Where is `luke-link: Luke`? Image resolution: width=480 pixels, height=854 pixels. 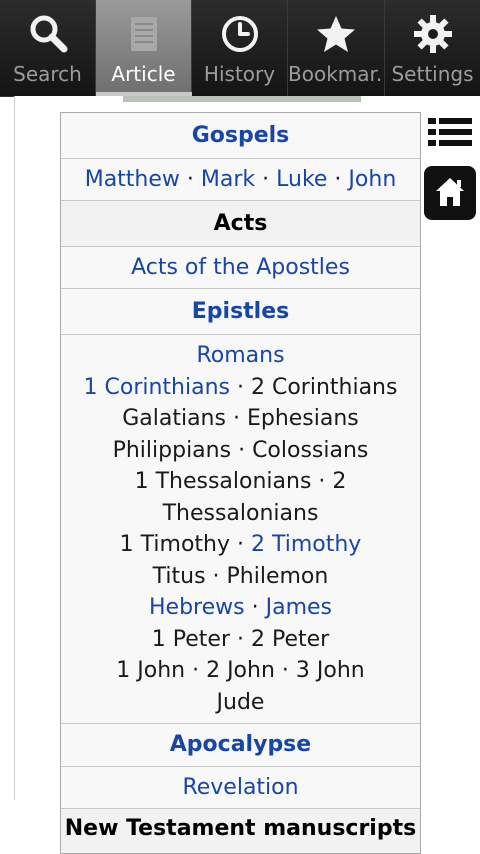 luke-link: Luke is located at coordinates (301, 179).